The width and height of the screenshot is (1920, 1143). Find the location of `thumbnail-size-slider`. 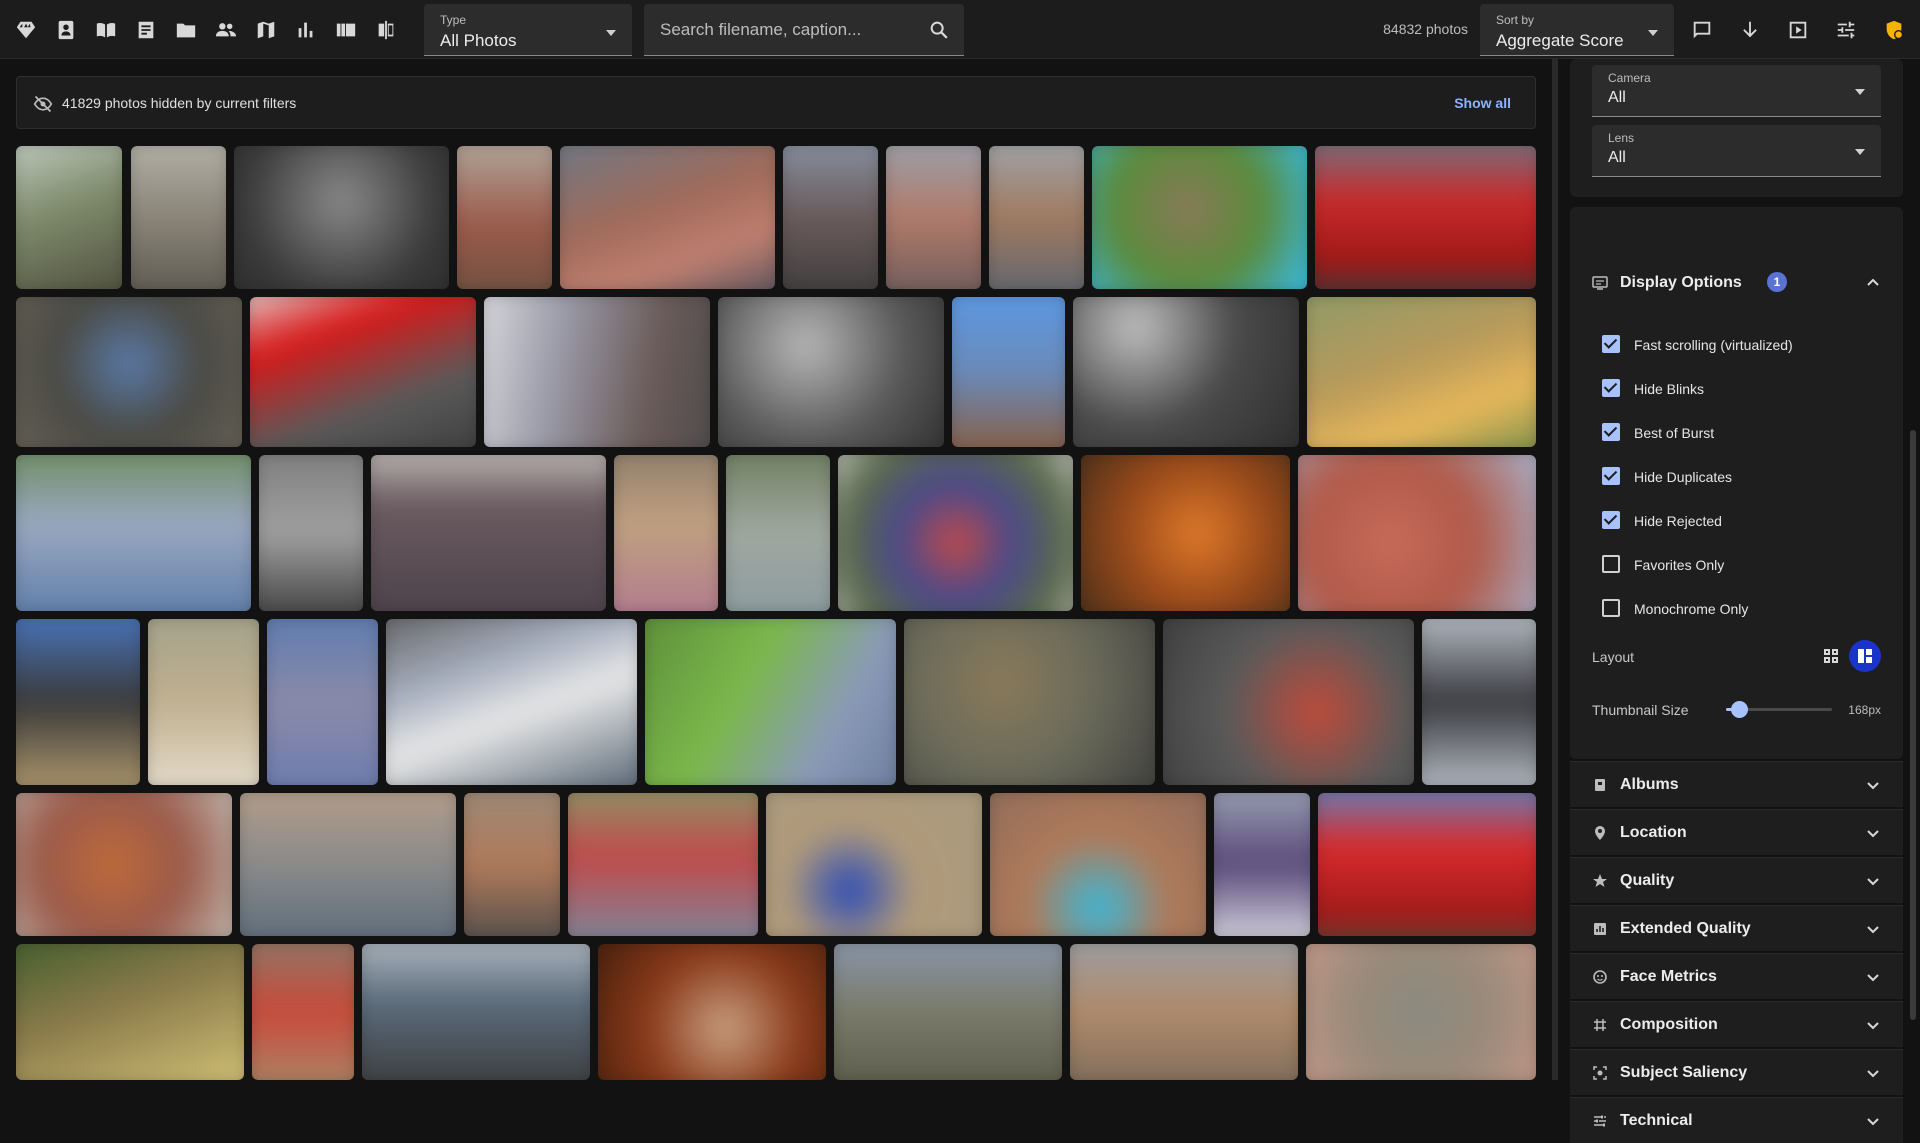

thumbnail-size-slider is located at coordinates (1779, 709).